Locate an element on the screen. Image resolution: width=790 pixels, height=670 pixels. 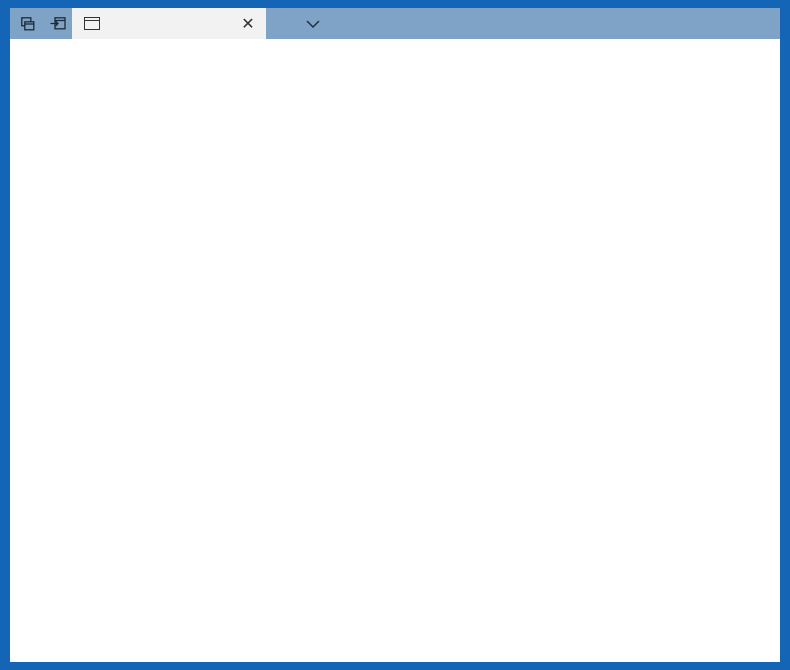
minimize-button-area is located at coordinates (713, 23).